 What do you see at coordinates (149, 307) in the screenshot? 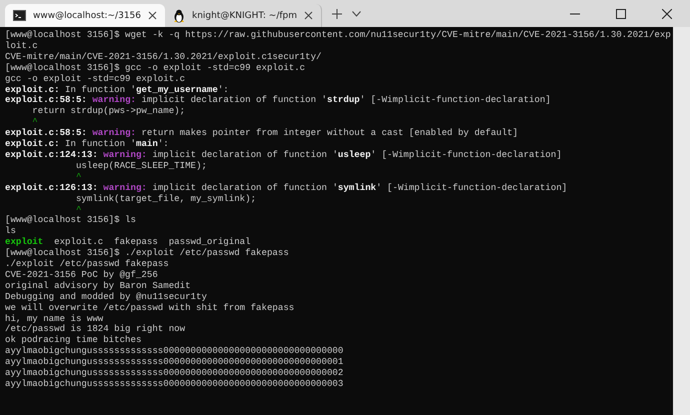
I see `terminal-line: we will overwrite /etc/passwd with shit from fakepass` at bounding box center [149, 307].